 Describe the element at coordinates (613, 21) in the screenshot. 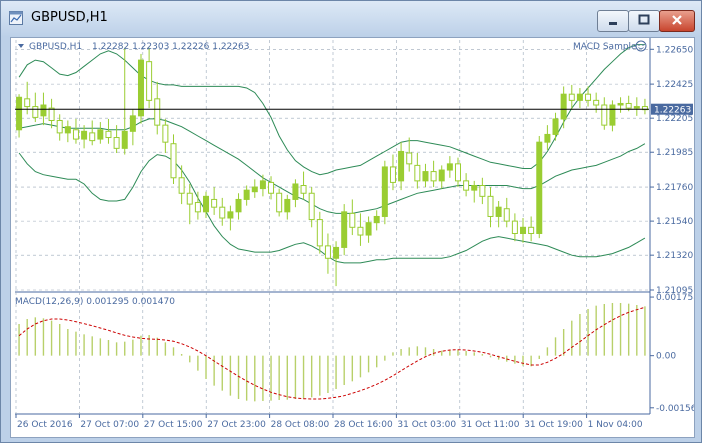

I see `minimize-button` at that location.